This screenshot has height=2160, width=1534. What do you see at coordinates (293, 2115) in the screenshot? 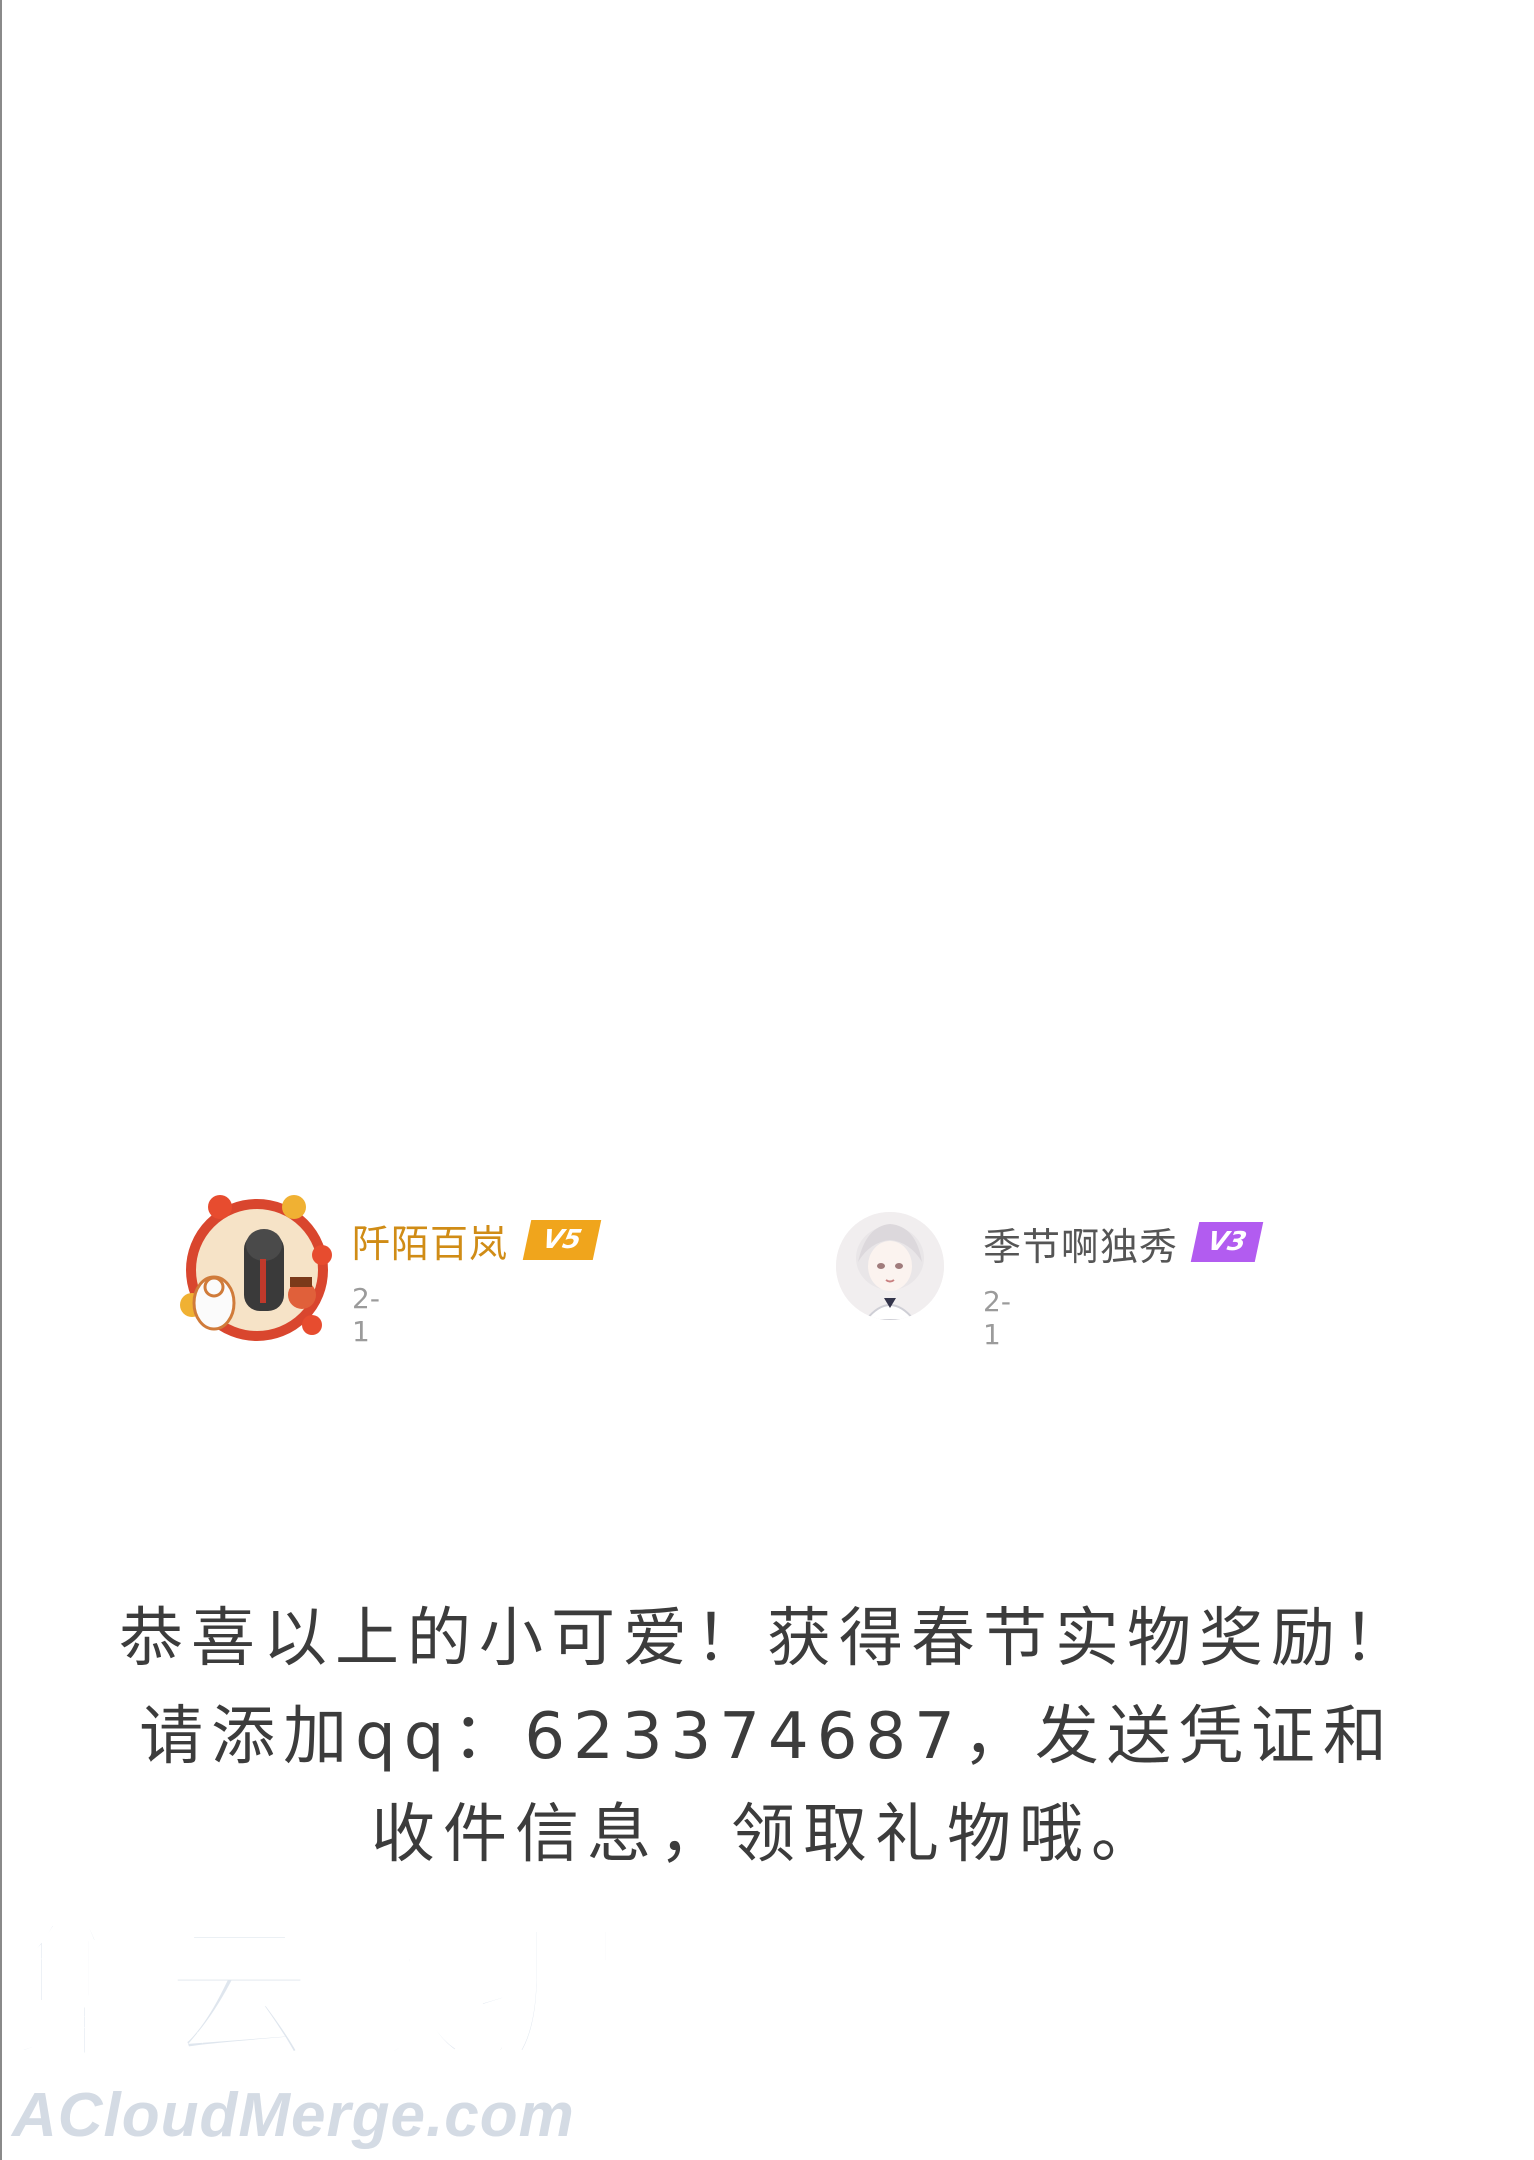
I see `watermark-url: ACloudMerge.com` at bounding box center [293, 2115].